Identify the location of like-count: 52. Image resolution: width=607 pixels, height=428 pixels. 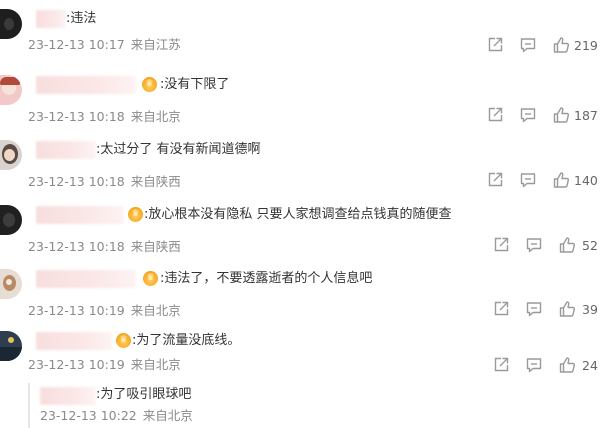
(590, 245).